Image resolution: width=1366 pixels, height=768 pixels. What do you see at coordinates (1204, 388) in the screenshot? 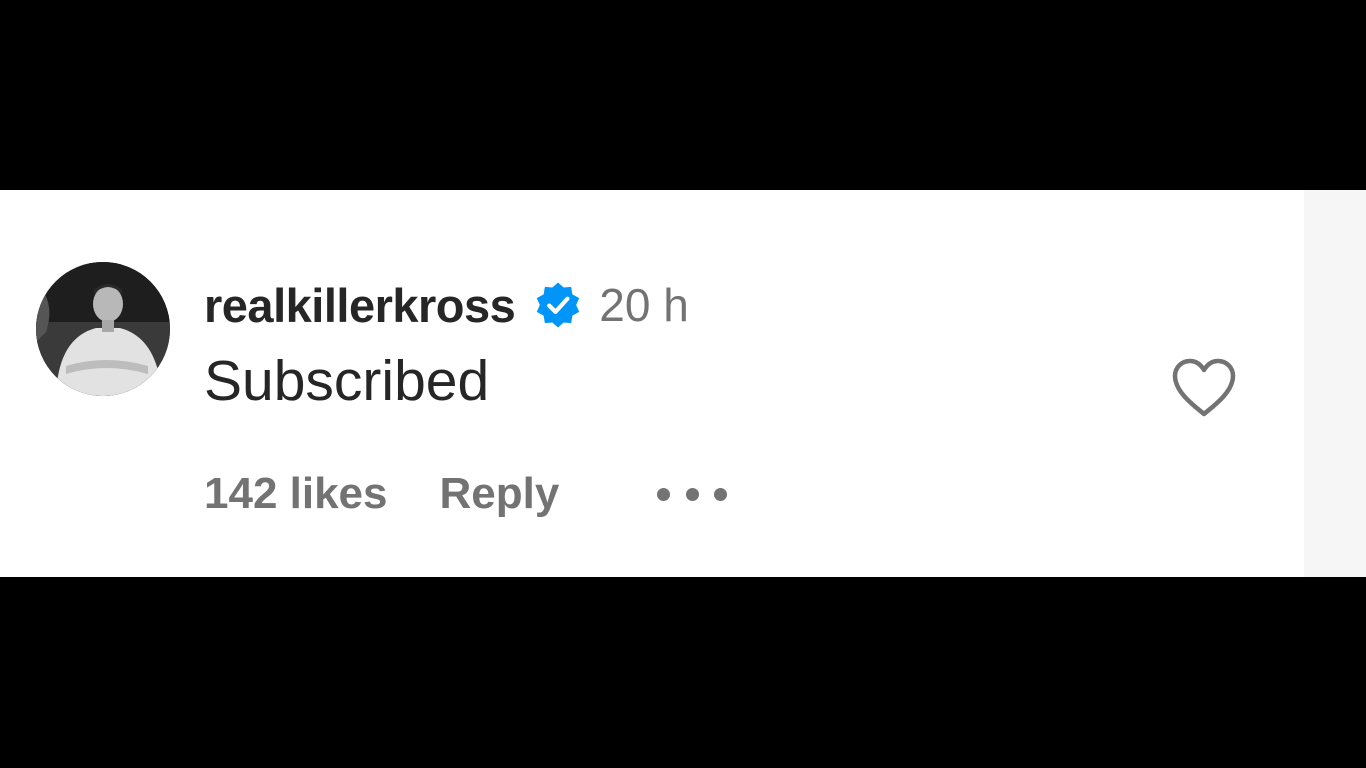
I see `heart-outline-icon` at bounding box center [1204, 388].